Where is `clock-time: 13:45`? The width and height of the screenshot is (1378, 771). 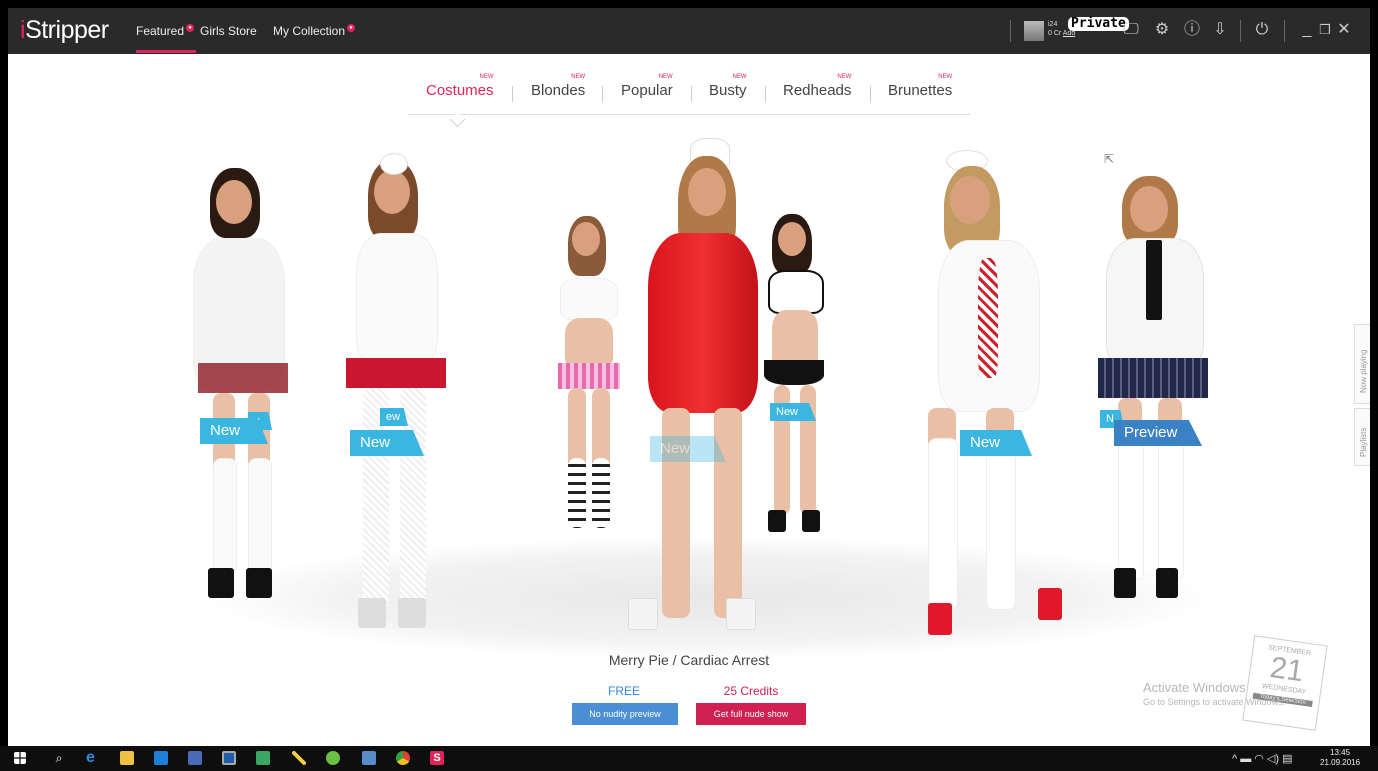 clock-time: 13:45 is located at coordinates (1340, 752).